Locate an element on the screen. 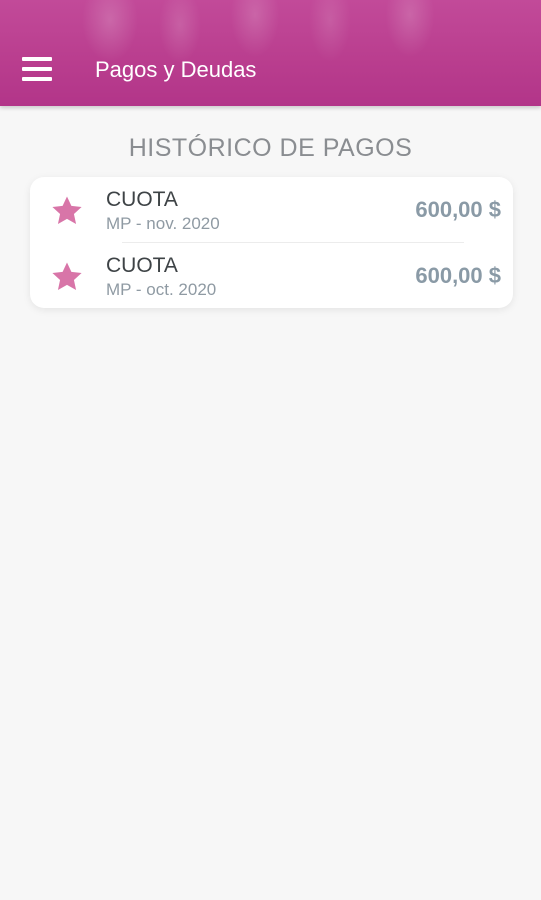 This screenshot has width=541, height=900. payment-subtitle: MP - oct. 2020 is located at coordinates (161, 289).